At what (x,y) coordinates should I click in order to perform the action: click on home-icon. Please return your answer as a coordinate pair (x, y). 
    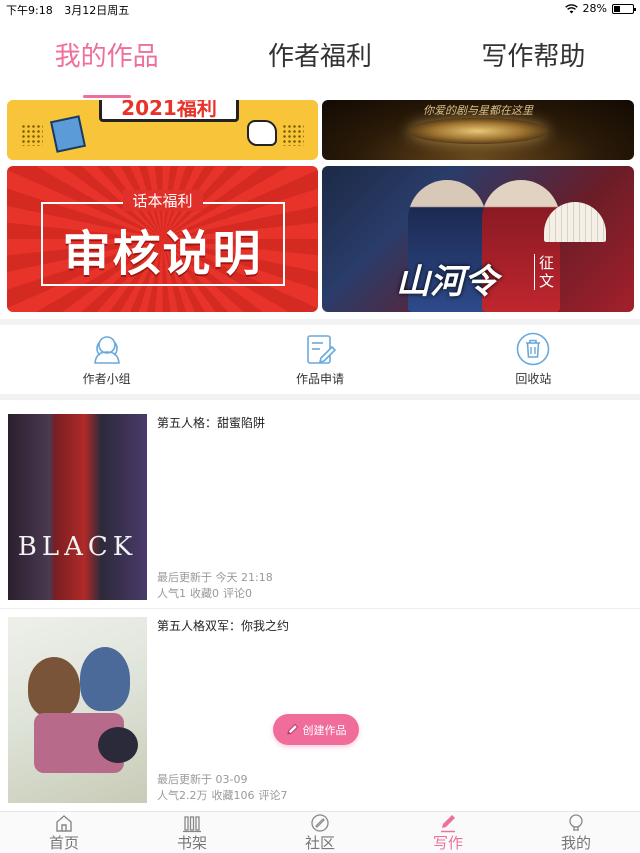
    Looking at the image, I should click on (64, 823).